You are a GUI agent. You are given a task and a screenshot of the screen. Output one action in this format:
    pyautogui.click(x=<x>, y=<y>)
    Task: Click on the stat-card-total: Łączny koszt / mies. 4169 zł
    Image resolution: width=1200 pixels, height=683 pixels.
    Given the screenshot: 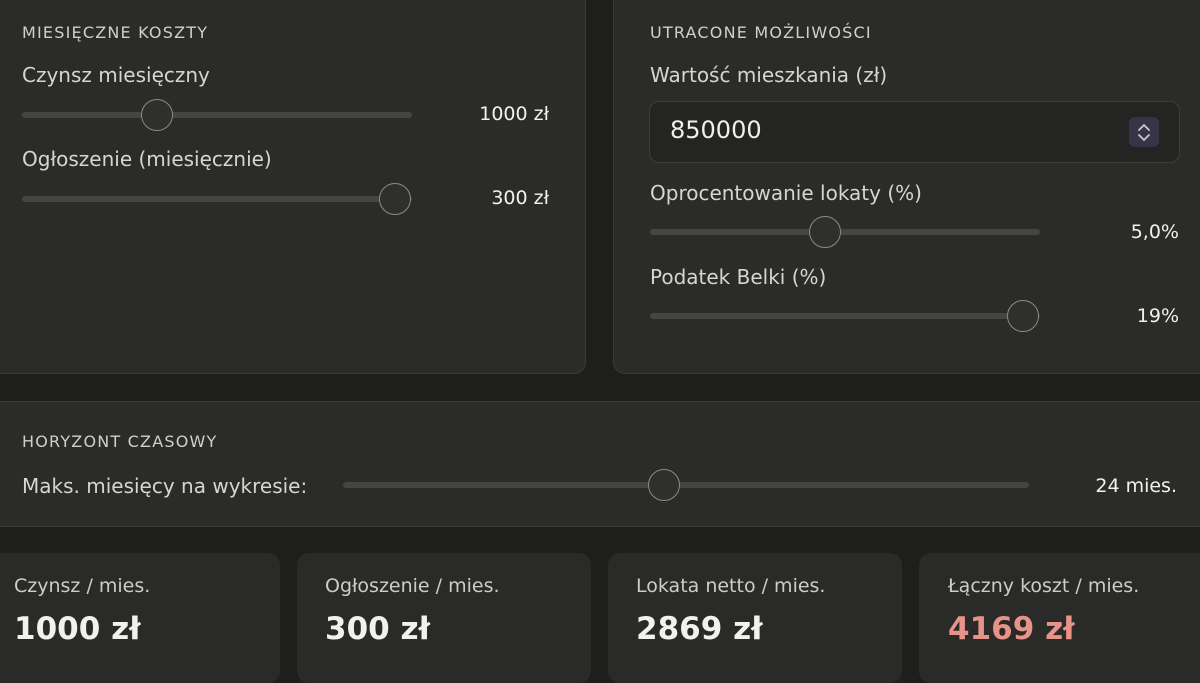 What is the action you would take?
    pyautogui.click(x=1059, y=618)
    